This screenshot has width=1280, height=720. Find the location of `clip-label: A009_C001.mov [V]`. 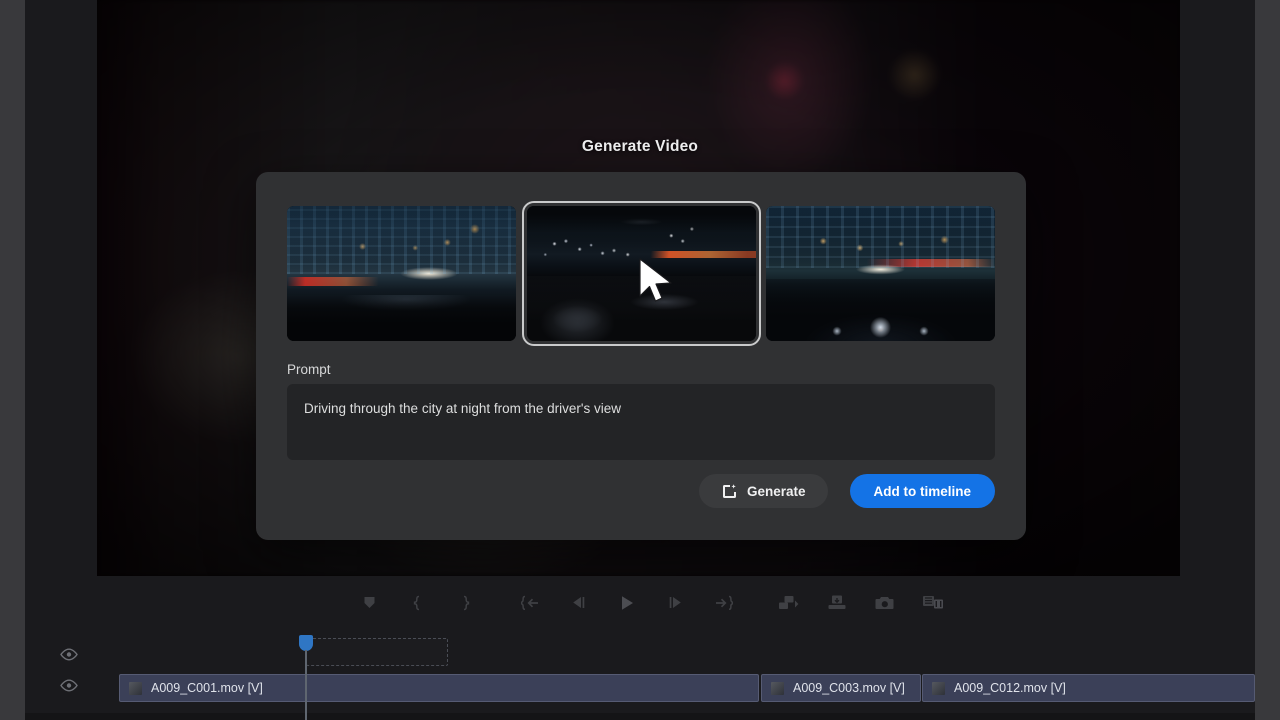

clip-label: A009_C001.mov [V] is located at coordinates (207, 688).